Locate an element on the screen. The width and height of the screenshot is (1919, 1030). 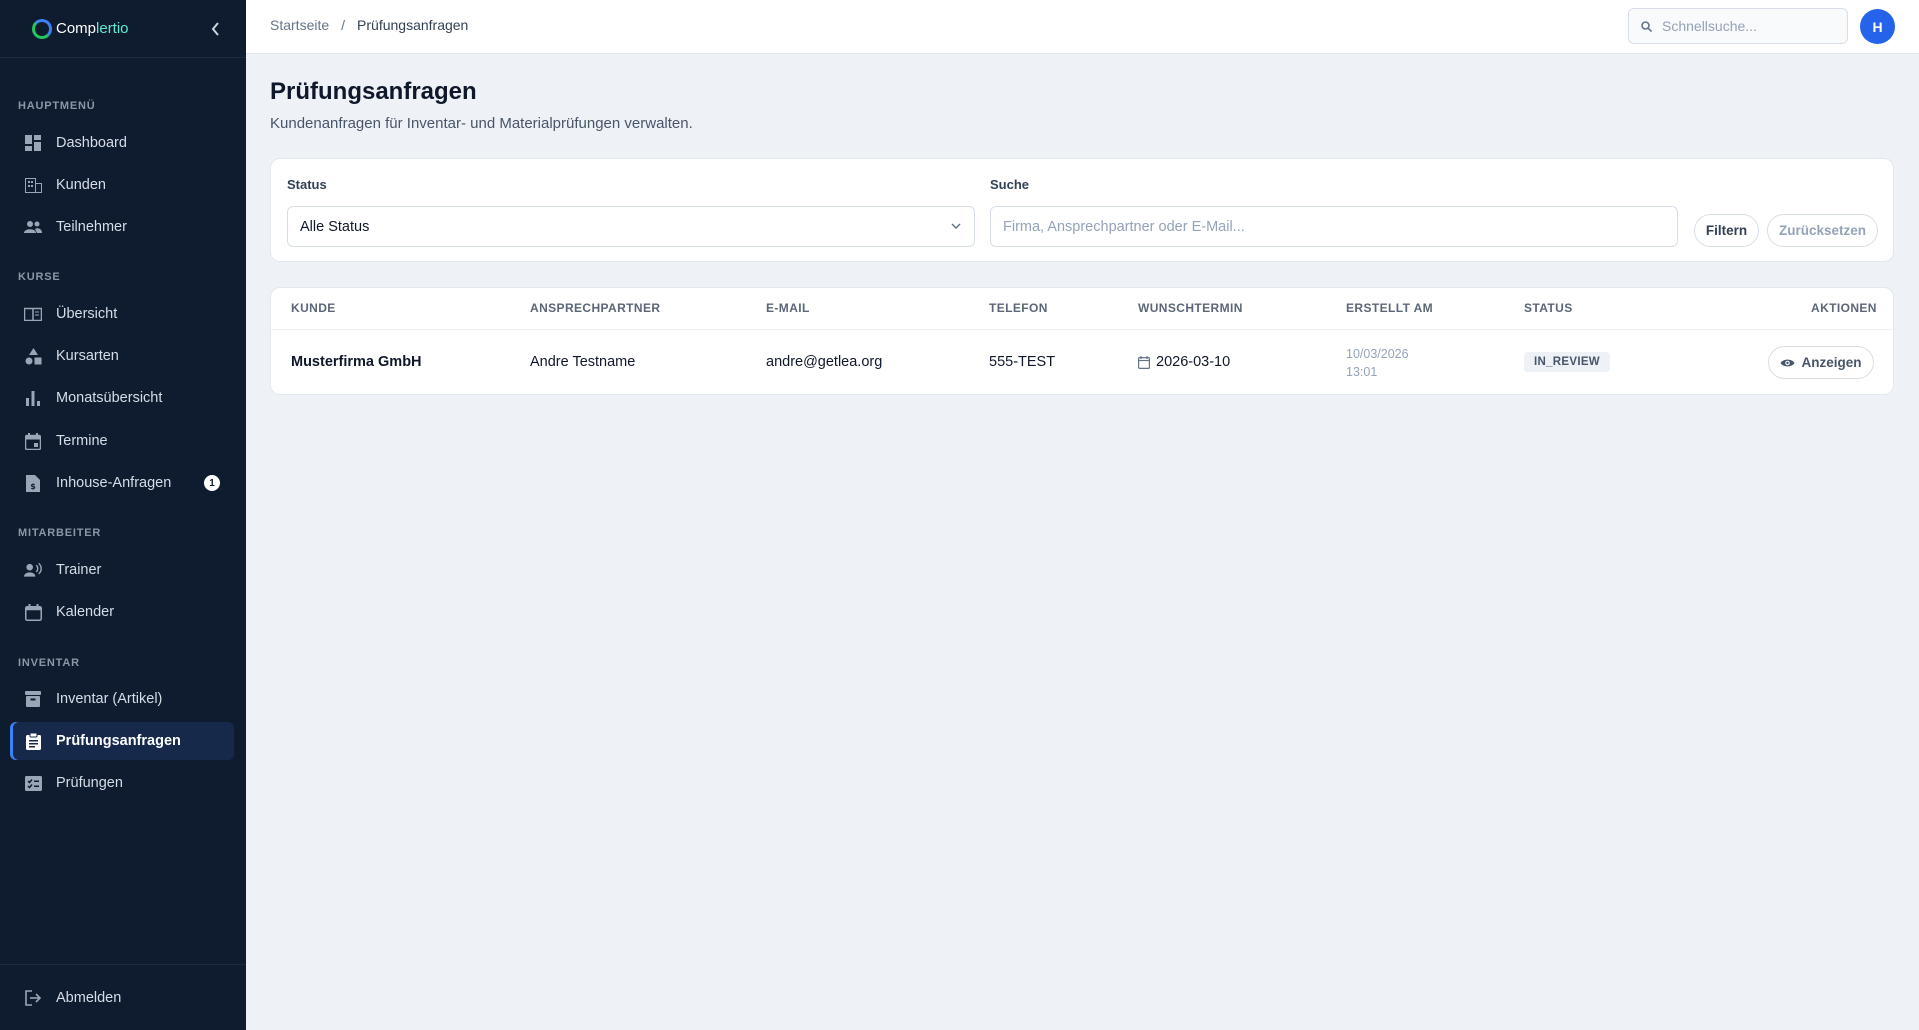
brand: Complertio is located at coordinates (123, 29).